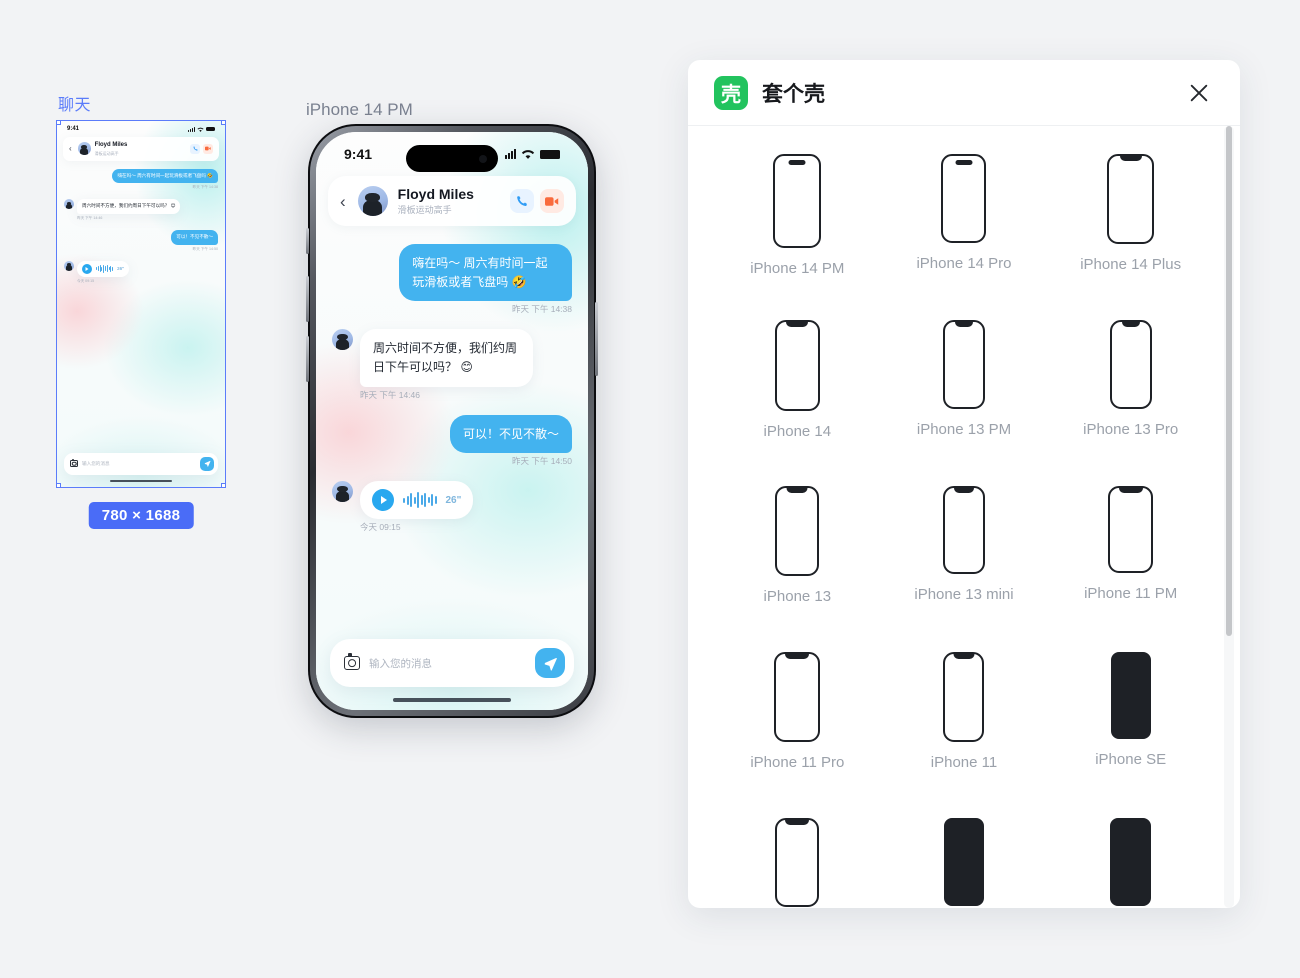 The width and height of the screenshot is (1300, 978). Describe the element at coordinates (435, 194) in the screenshot. I see `peer-name: Floyd Miles` at that location.